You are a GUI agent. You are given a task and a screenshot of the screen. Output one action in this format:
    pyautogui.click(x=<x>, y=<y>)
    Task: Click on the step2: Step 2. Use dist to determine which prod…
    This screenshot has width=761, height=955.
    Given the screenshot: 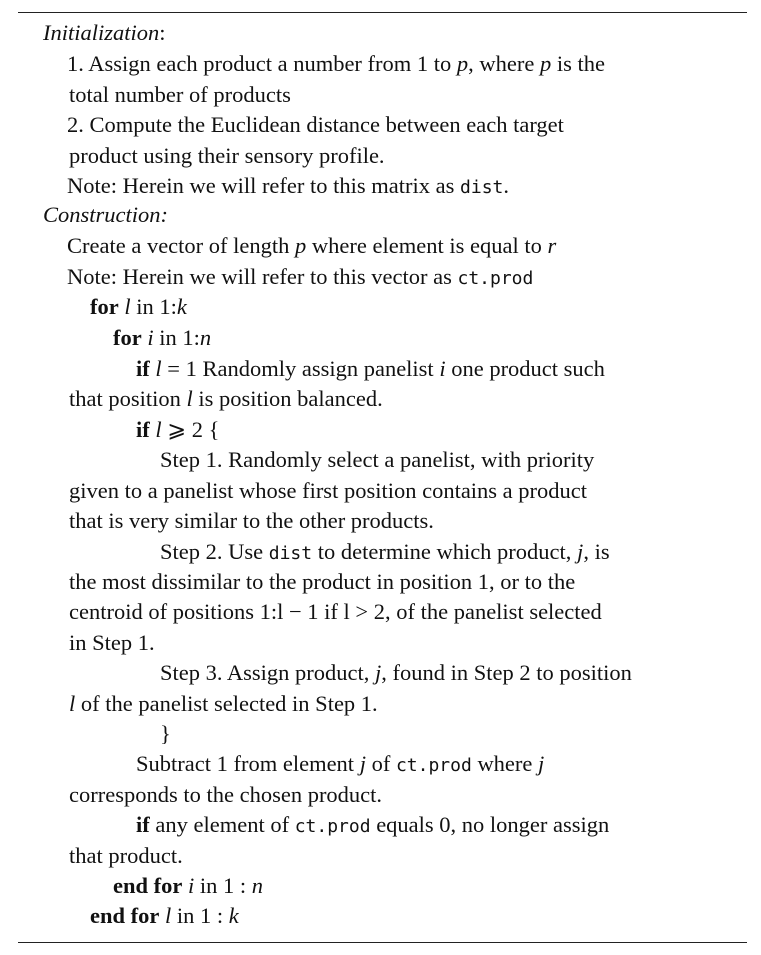 What is the action you would take?
    pyautogui.click(x=385, y=551)
    